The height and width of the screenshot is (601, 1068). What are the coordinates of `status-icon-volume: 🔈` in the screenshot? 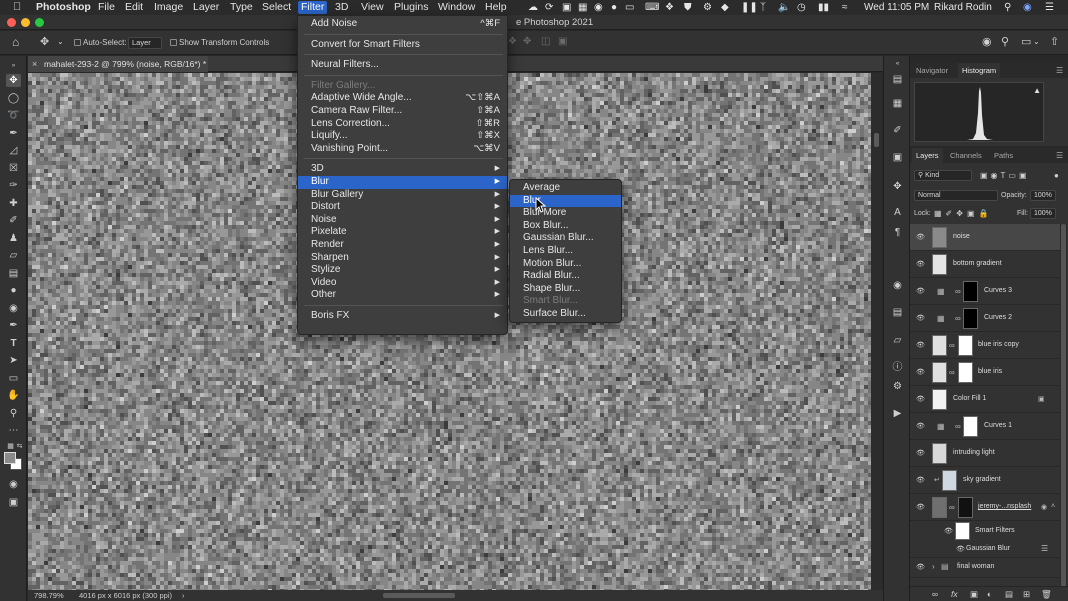 It's located at (784, 7).